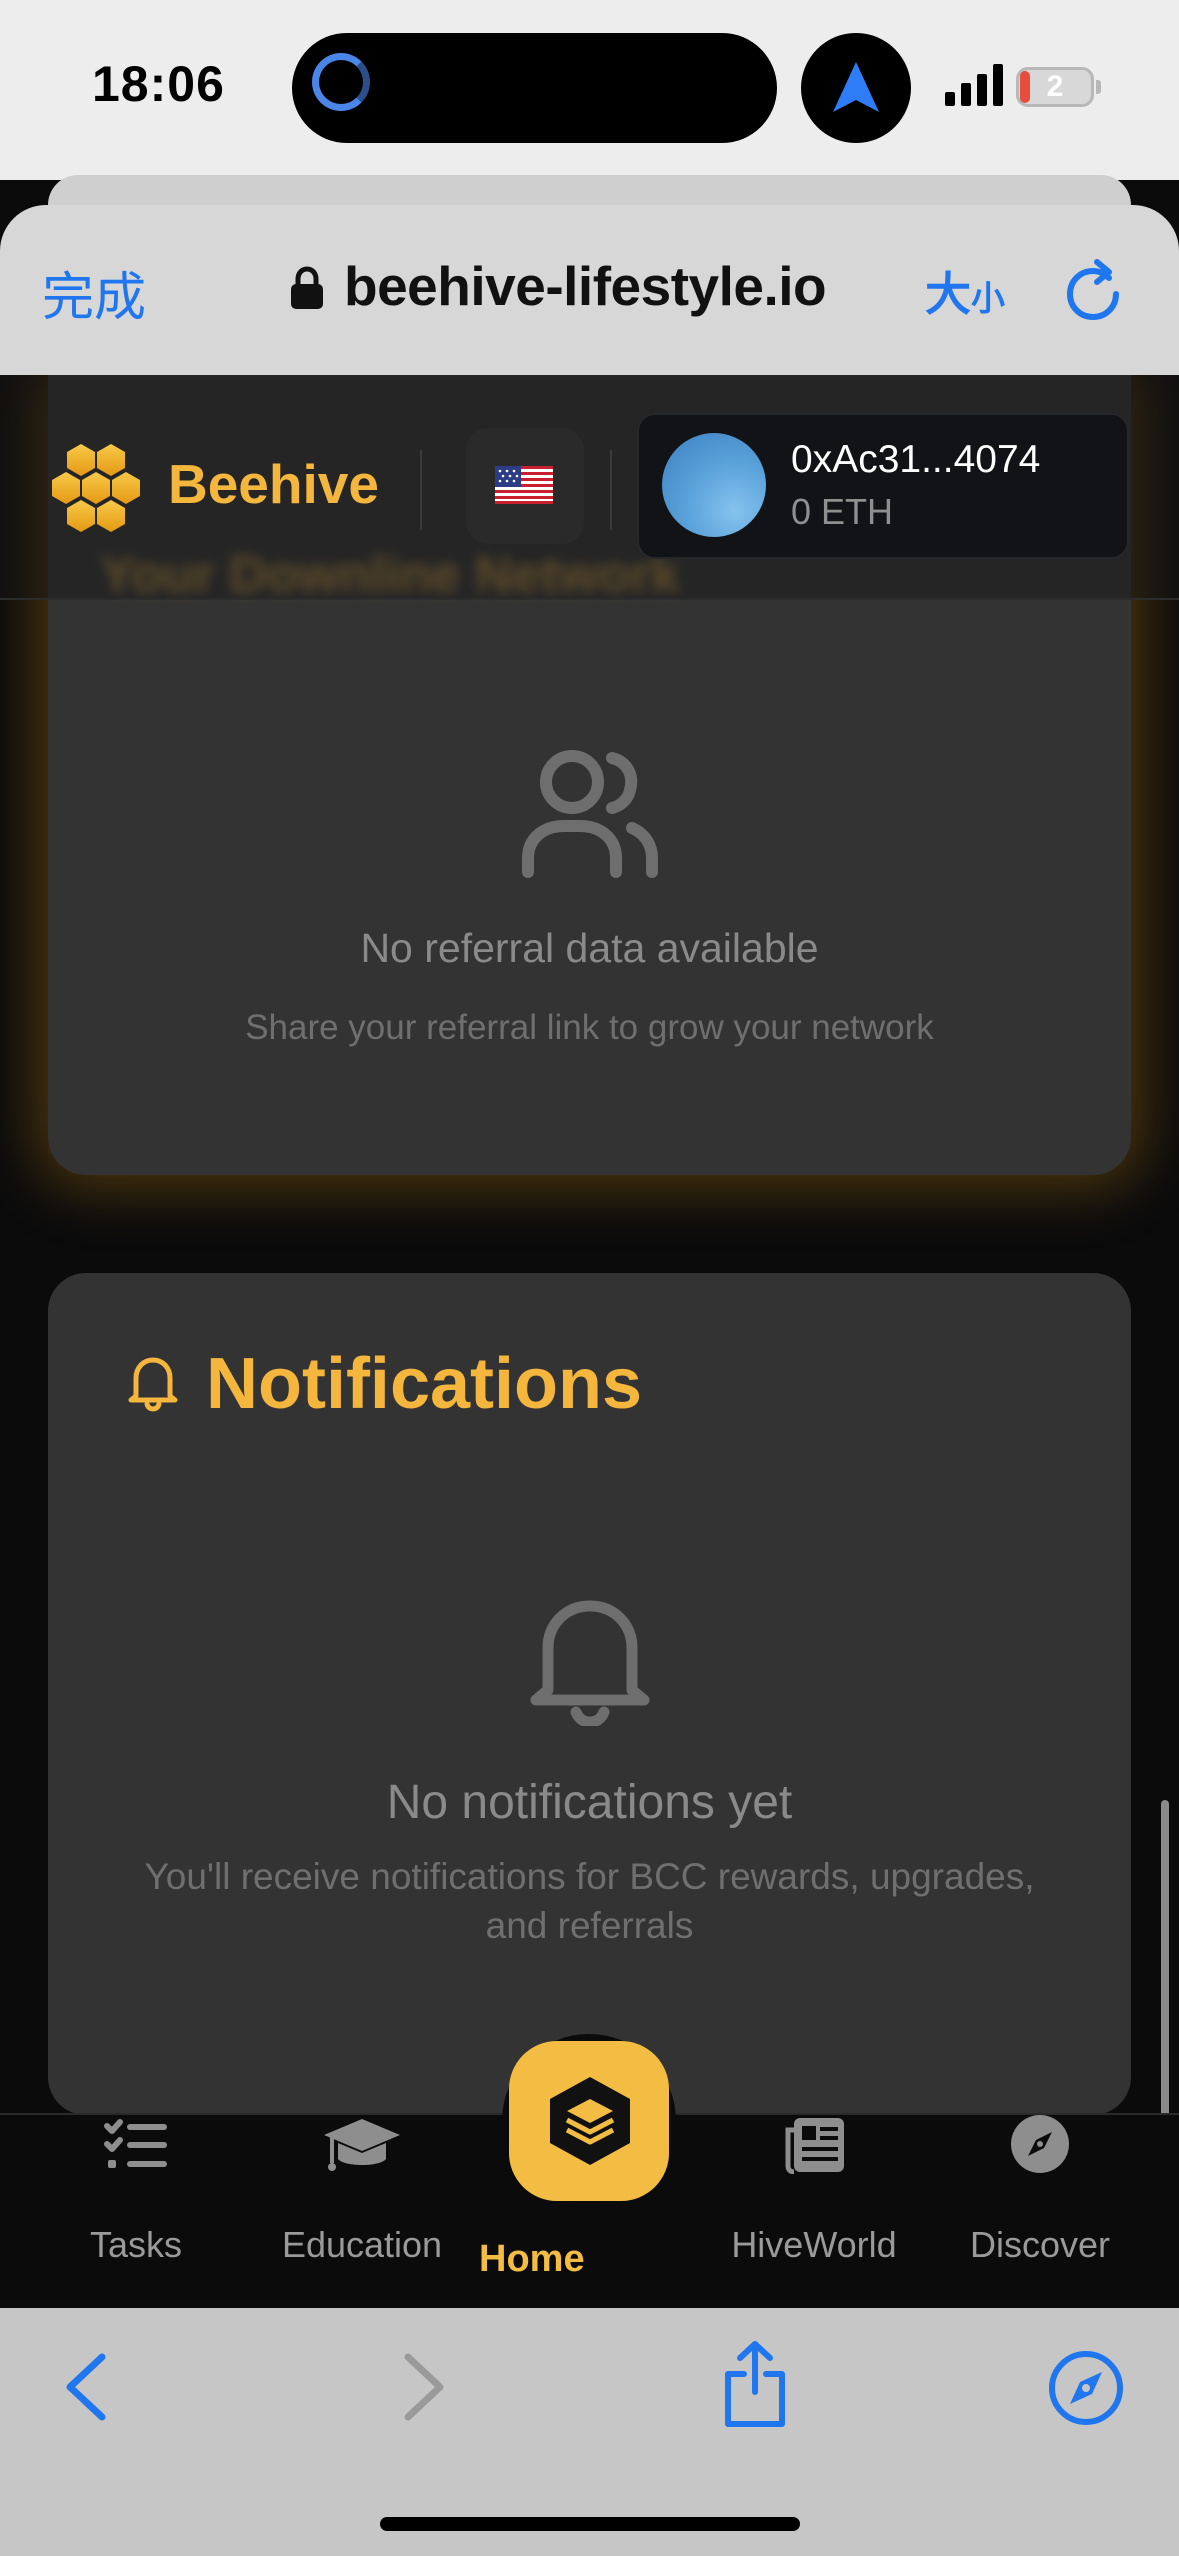 The image size is (1179, 2556). I want to click on lock-icon, so click(307, 287).